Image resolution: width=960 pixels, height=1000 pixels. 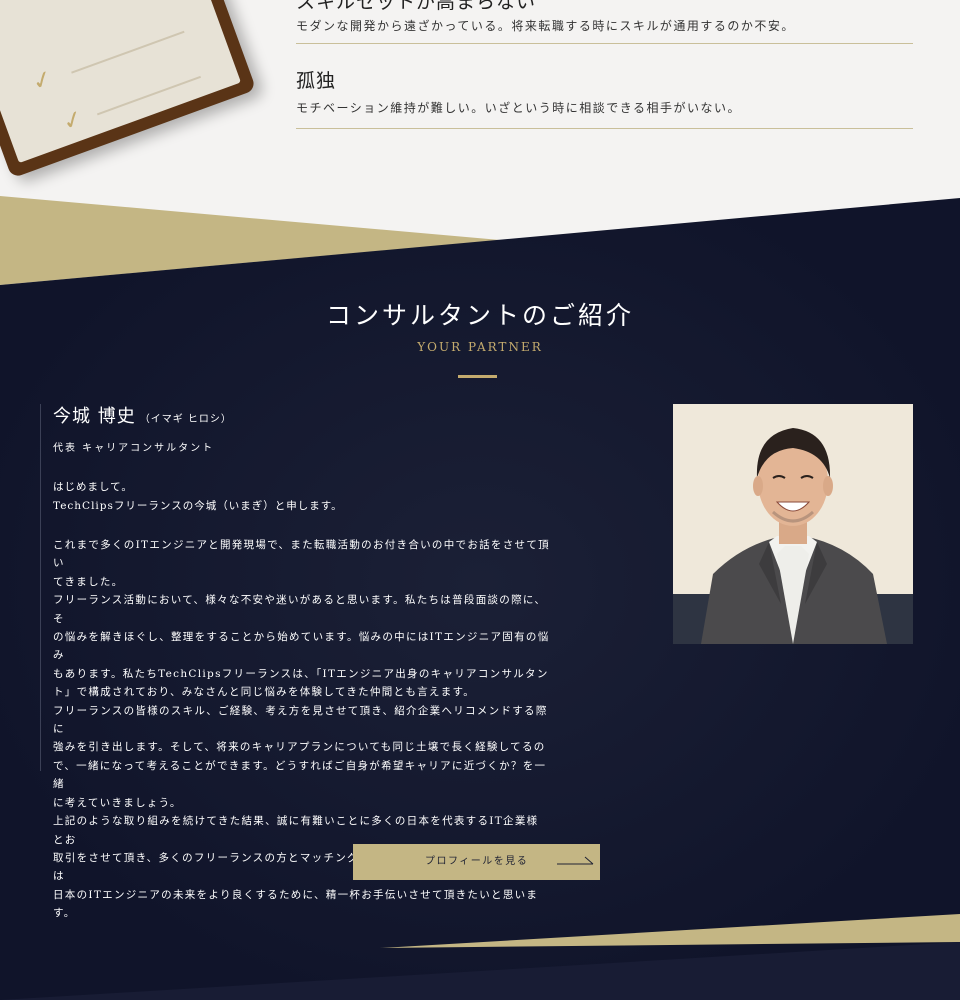 I want to click on worry-item: 孤独 モチベーション維持が難しい。いざという時に相談できる相手がいない。, so click(x=604, y=99).